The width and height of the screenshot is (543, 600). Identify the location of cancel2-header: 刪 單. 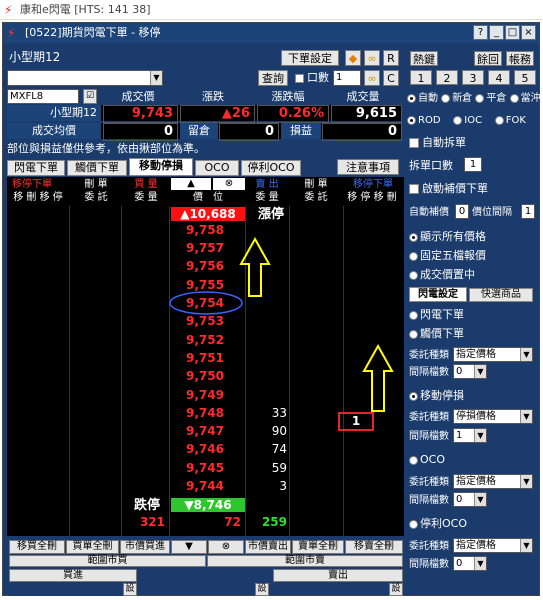
(316, 184).